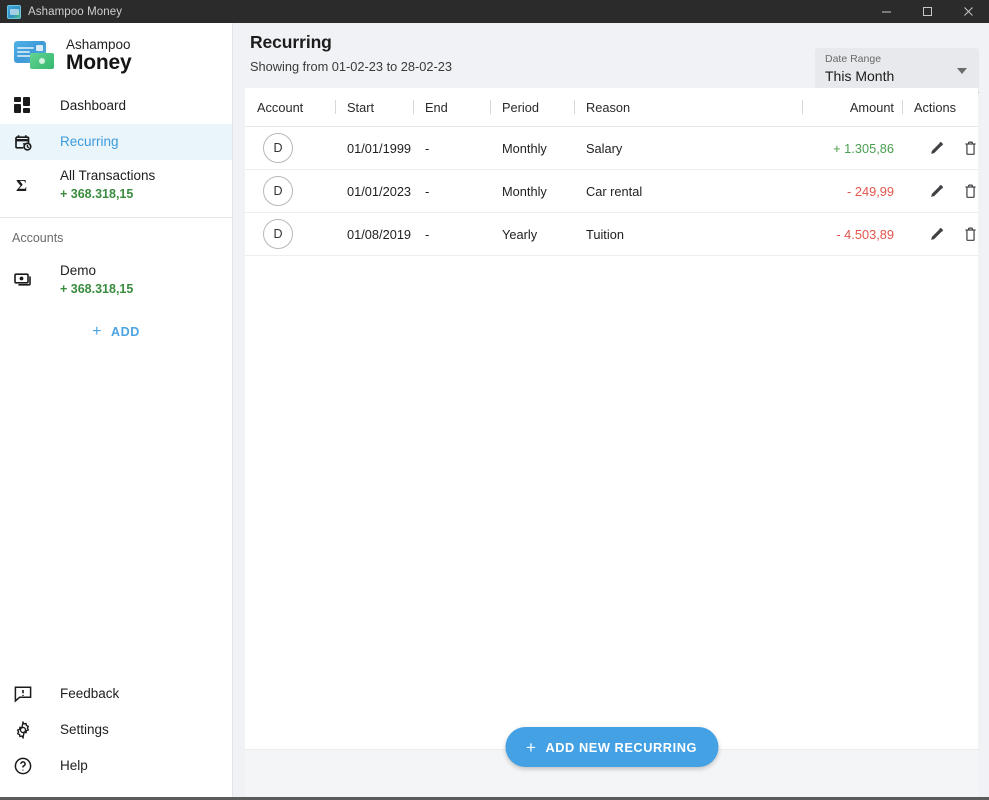  I want to click on date-range-value: This Month, so click(860, 76).